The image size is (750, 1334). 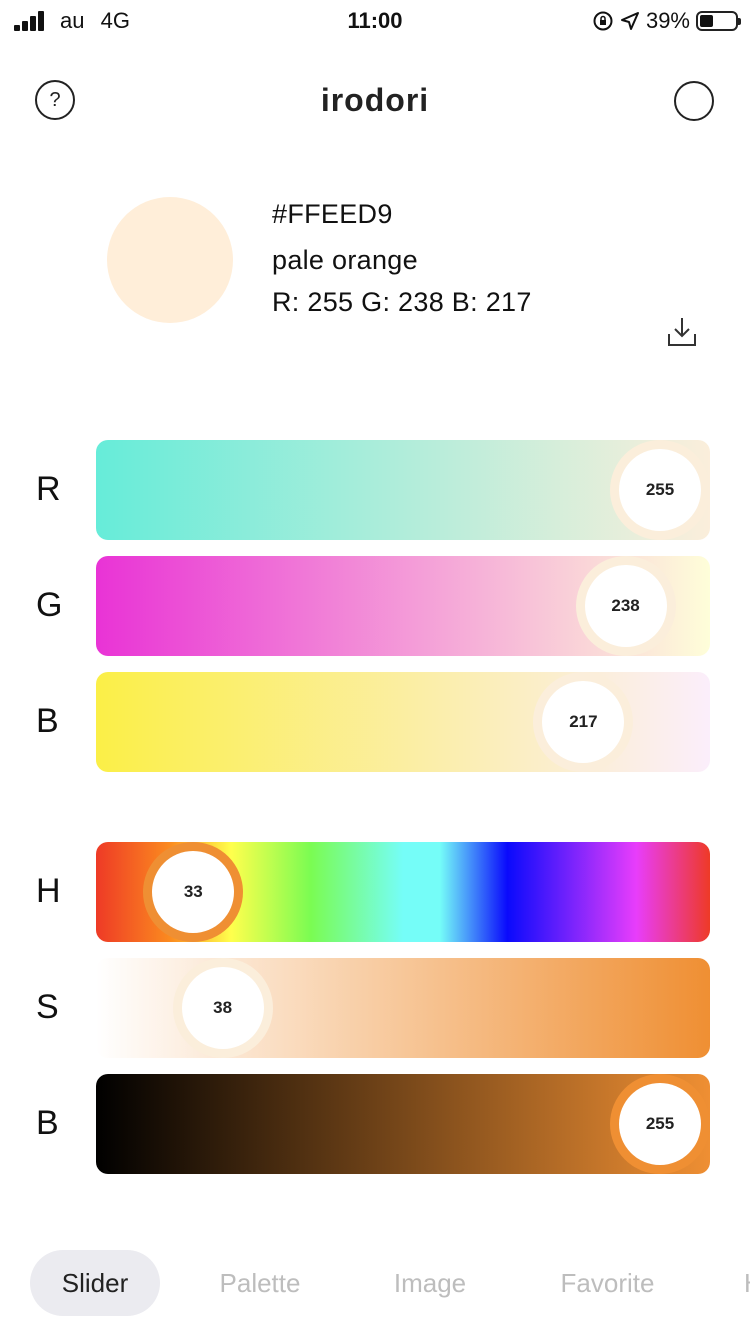 I want to click on slider-label-g: G, so click(x=49, y=605).